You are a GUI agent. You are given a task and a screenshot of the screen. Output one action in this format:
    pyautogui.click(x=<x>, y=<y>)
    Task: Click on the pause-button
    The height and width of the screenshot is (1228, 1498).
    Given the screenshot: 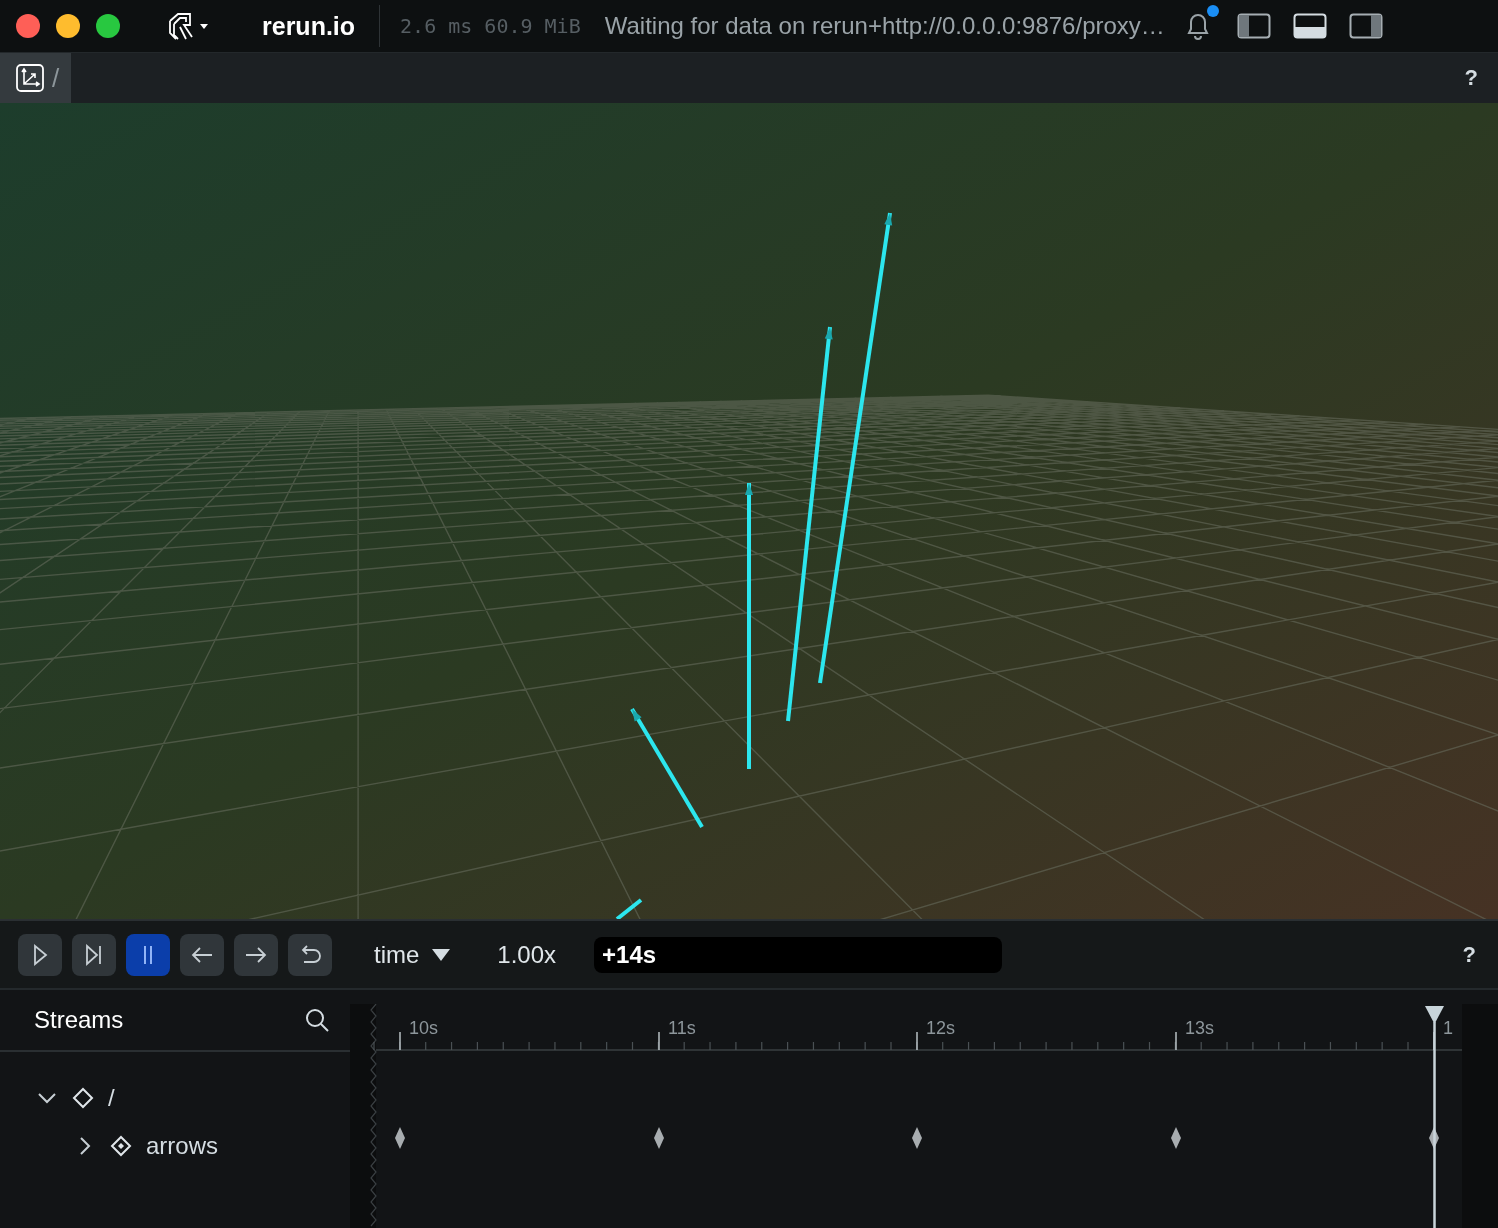 What is the action you would take?
    pyautogui.click(x=148, y=954)
    